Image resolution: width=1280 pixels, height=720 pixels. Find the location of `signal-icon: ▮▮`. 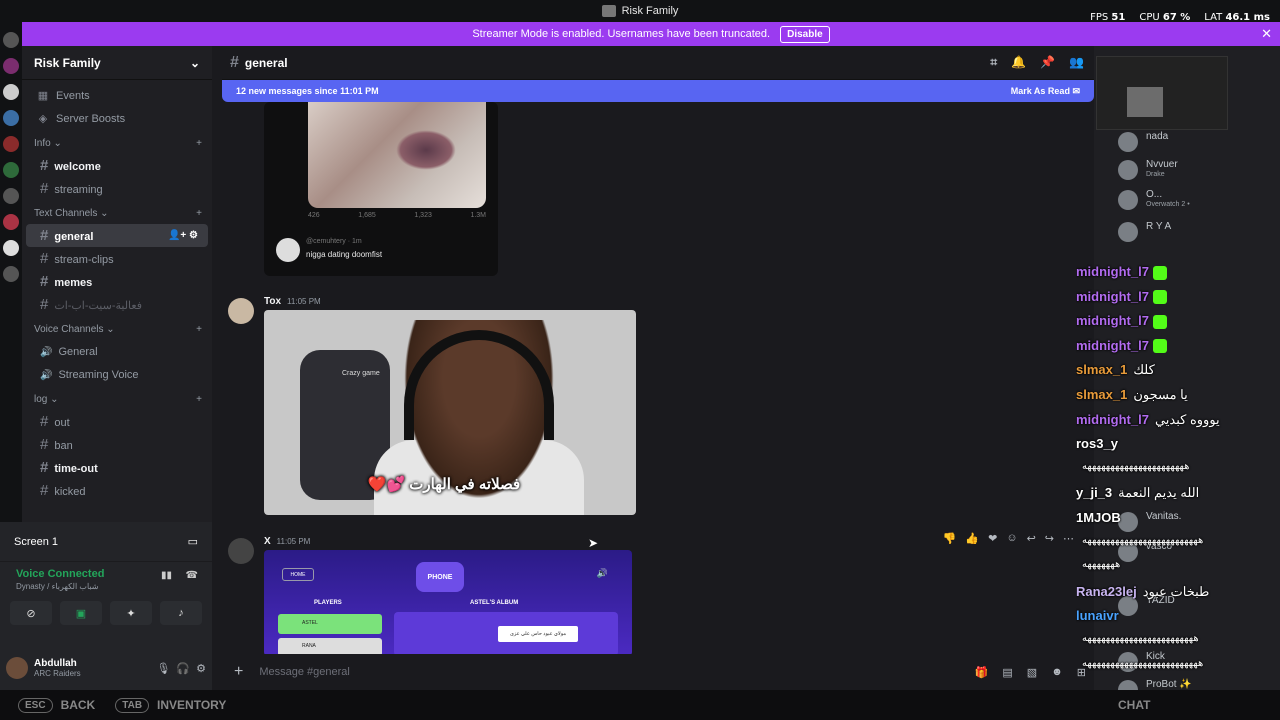

signal-icon: ▮▮ is located at coordinates (166, 575).